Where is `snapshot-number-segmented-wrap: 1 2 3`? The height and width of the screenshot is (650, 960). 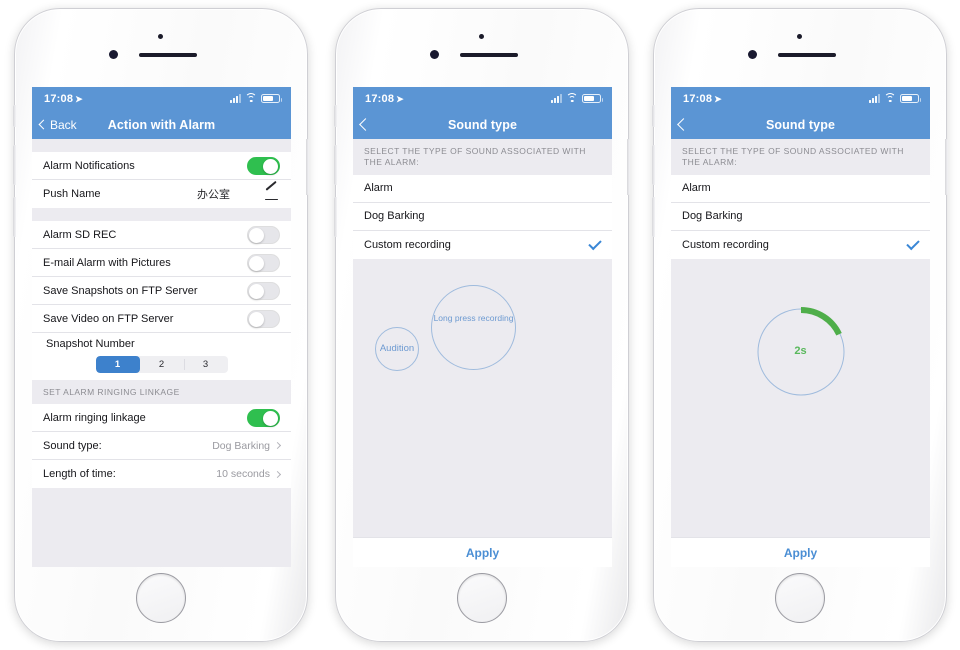
snapshot-number-segmented-wrap: 1 2 3 is located at coordinates (161, 366).